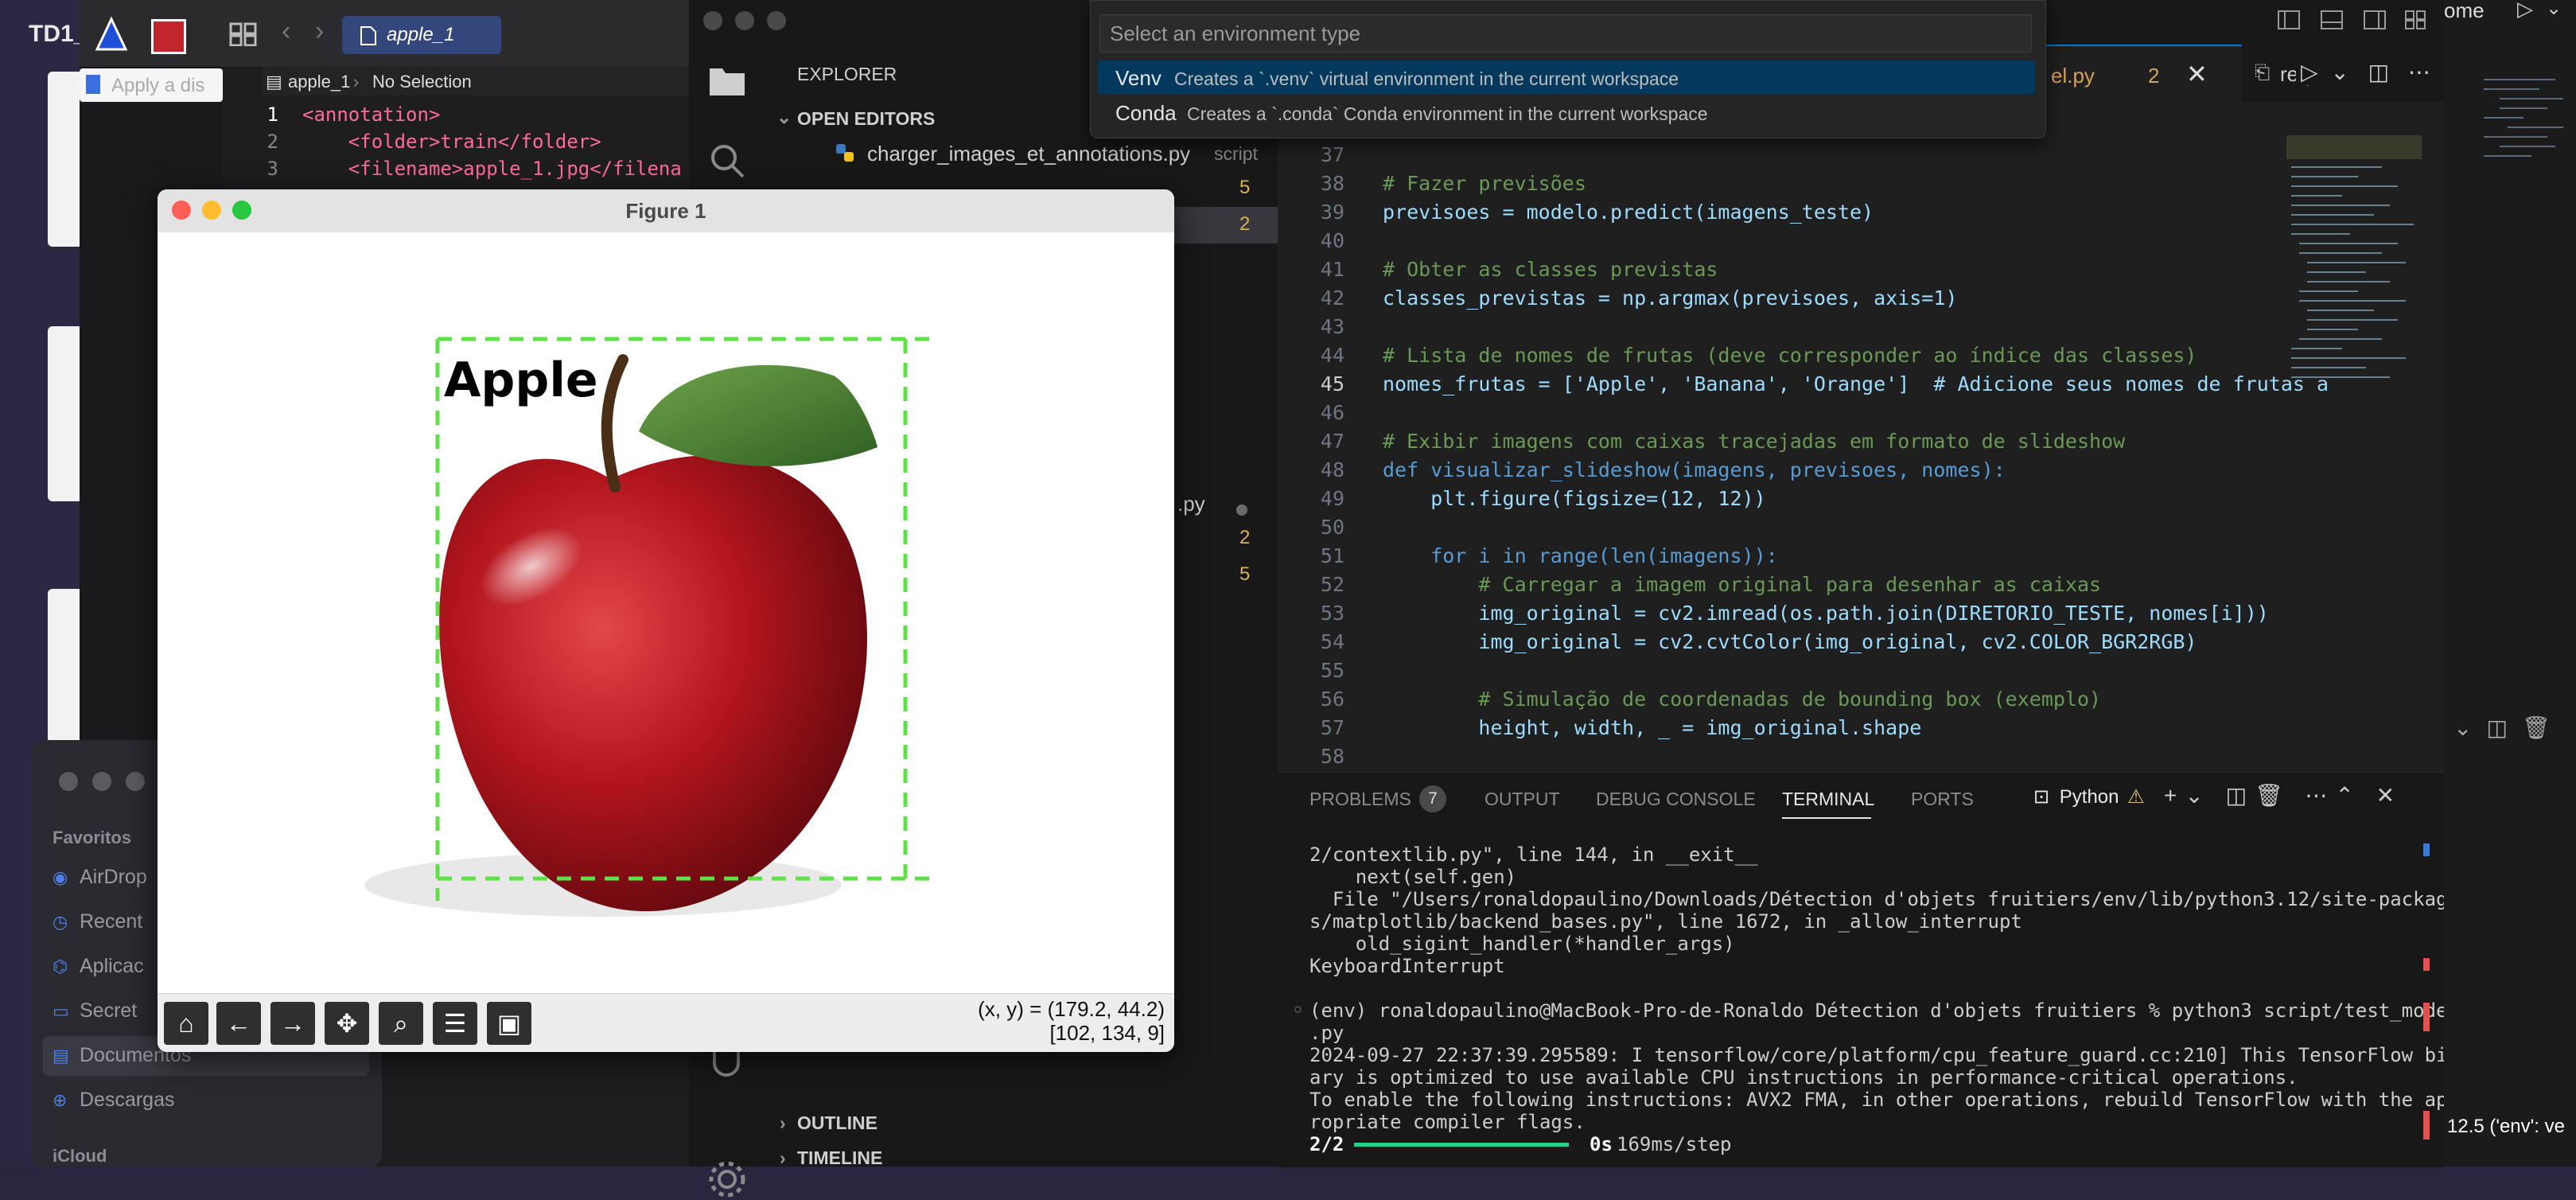  Describe the element at coordinates (727, 160) in the screenshot. I see `search-icon` at that location.